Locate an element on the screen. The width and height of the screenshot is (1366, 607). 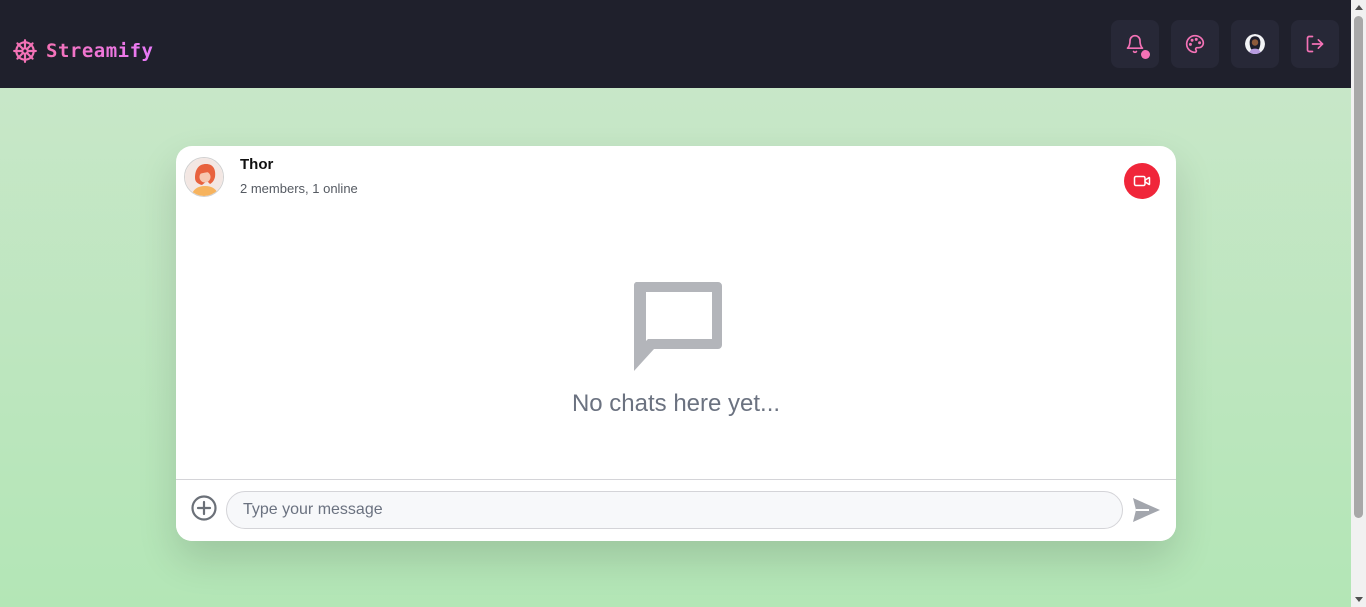
channel-header: Thor 2 members, 1 online is located at coordinates (676, 176).